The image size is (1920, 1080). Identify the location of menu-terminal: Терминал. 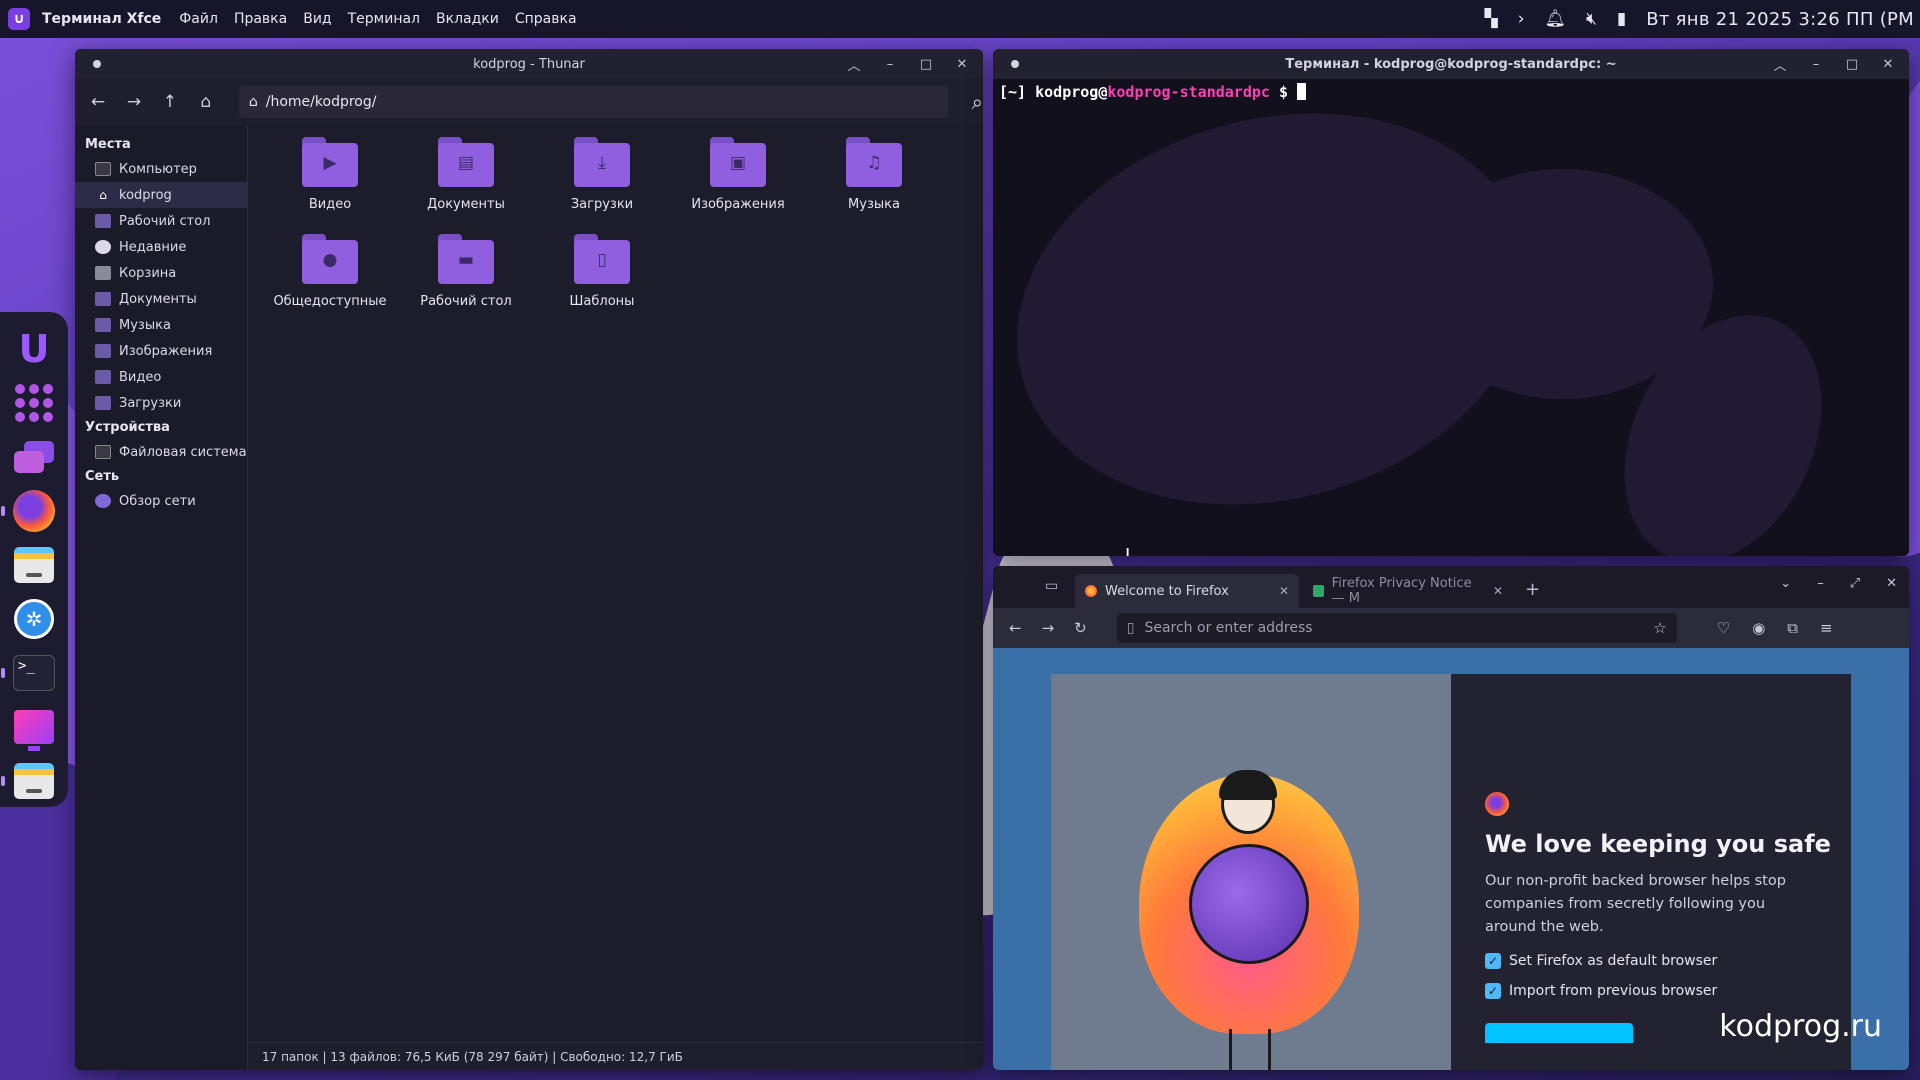
(384, 19).